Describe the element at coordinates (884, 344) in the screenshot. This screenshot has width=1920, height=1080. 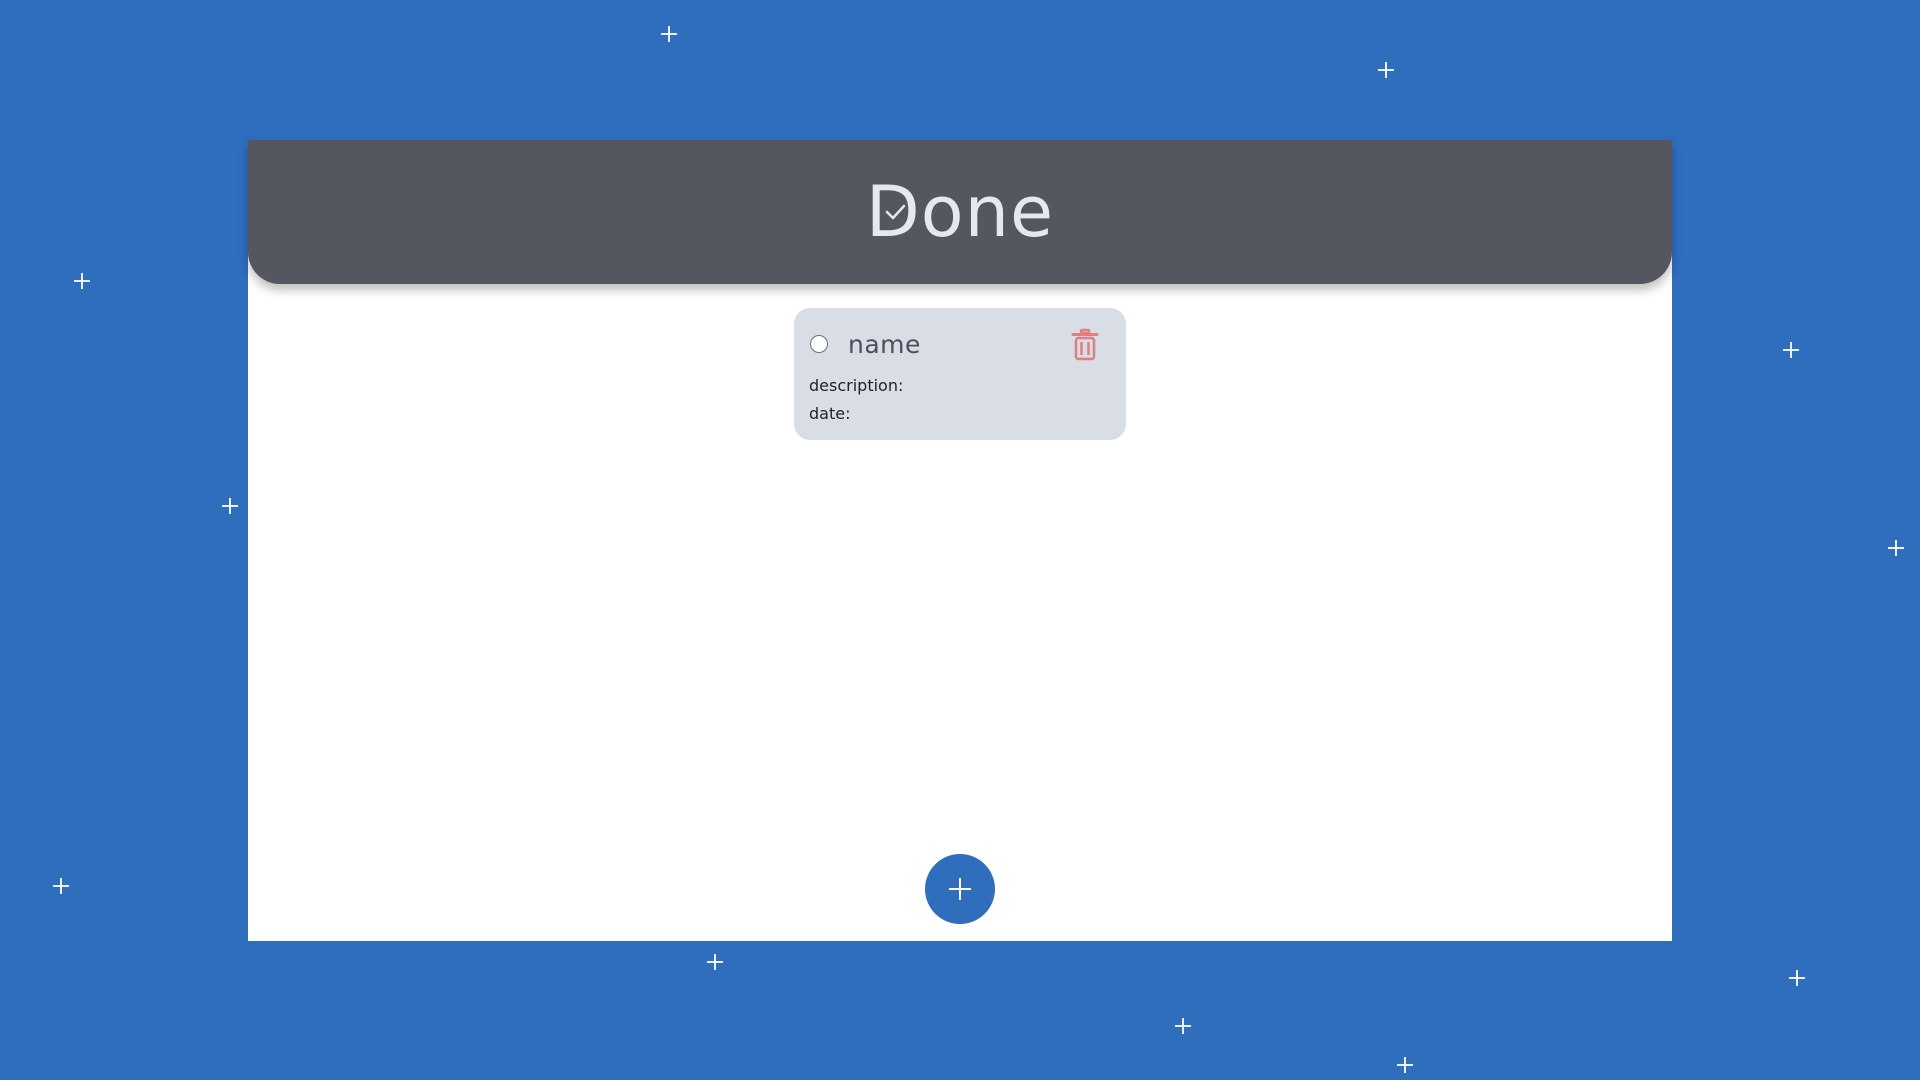
I see `task-name: name` at that location.